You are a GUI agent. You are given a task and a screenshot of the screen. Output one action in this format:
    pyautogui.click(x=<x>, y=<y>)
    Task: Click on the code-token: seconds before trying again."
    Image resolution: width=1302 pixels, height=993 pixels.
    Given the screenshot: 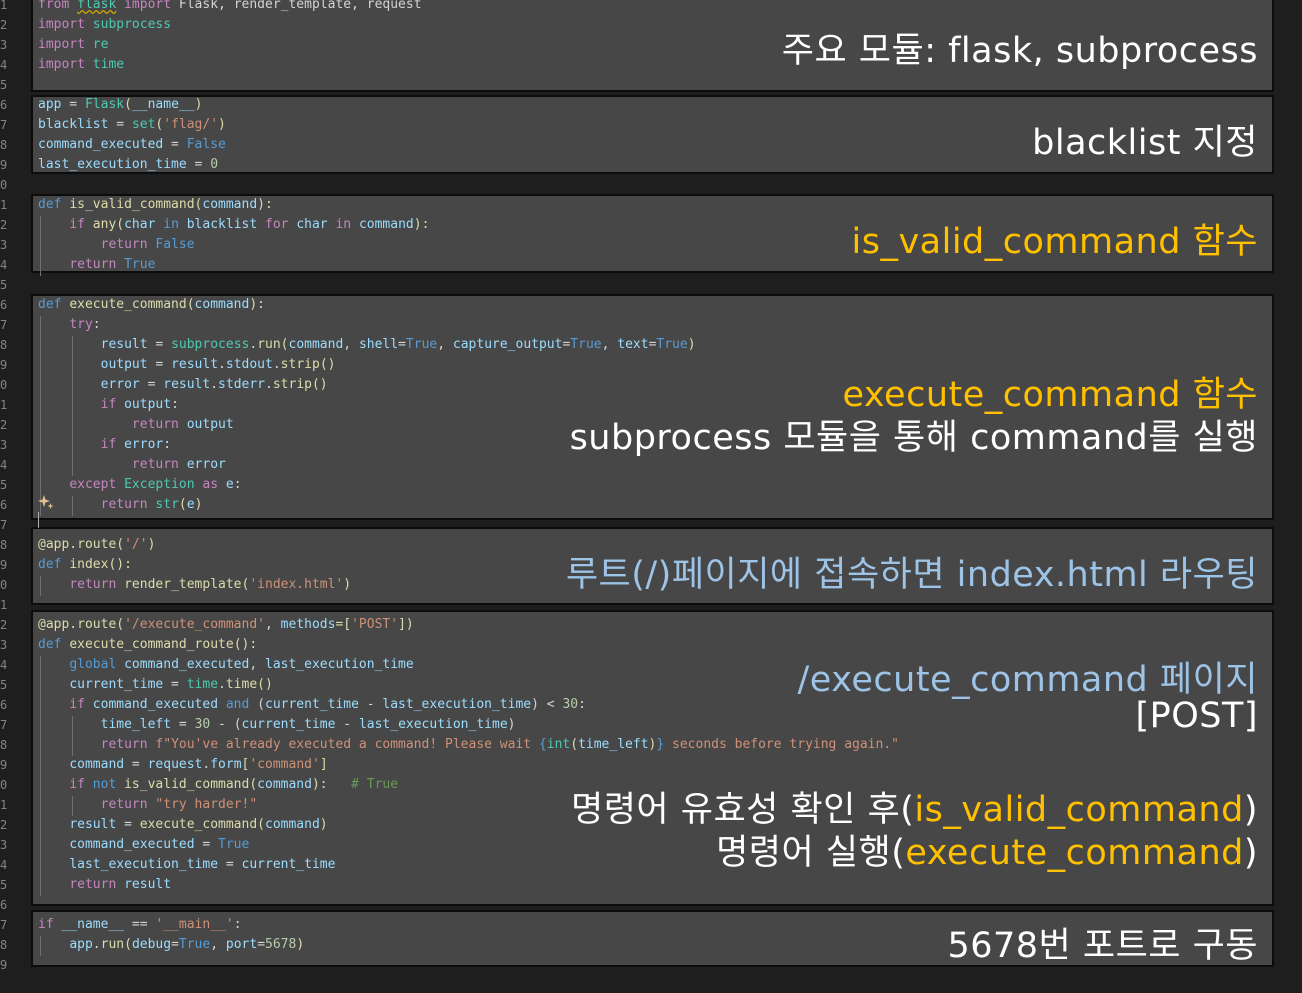 What is the action you would take?
    pyautogui.click(x=781, y=744)
    